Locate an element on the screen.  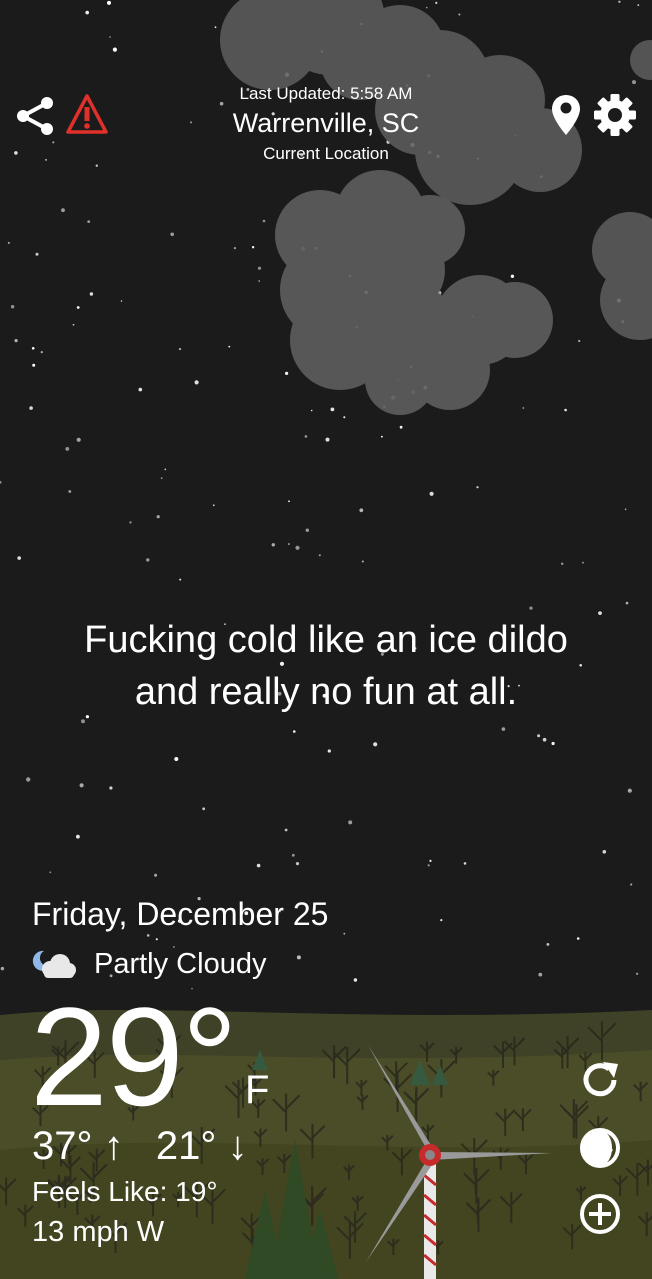
last-updated-label: Last Updated: 5:58 AM is located at coordinates (326, 93).